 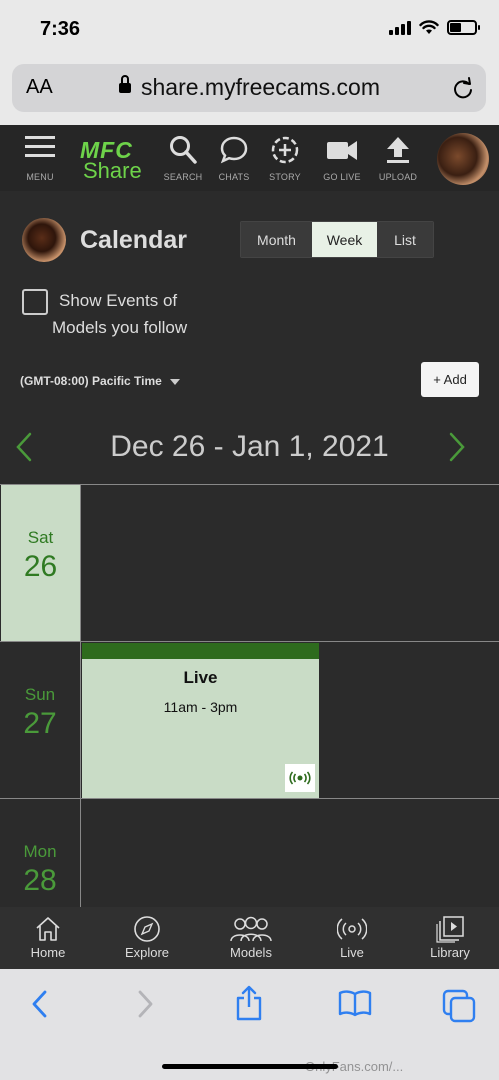 What do you see at coordinates (355, 1003) in the screenshot?
I see `bookmarks-icon` at bounding box center [355, 1003].